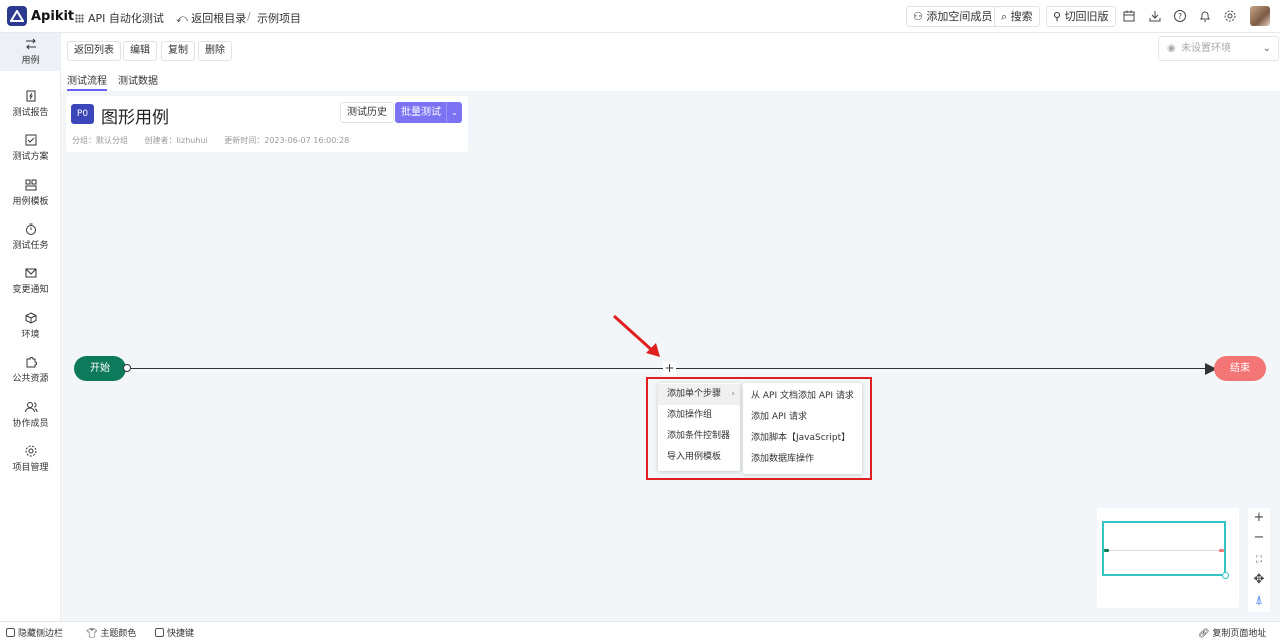 This screenshot has width=1280, height=640. Describe the element at coordinates (802, 459) in the screenshot. I see `submenu-item-add-db-operation: 添加数据库操作` at that location.